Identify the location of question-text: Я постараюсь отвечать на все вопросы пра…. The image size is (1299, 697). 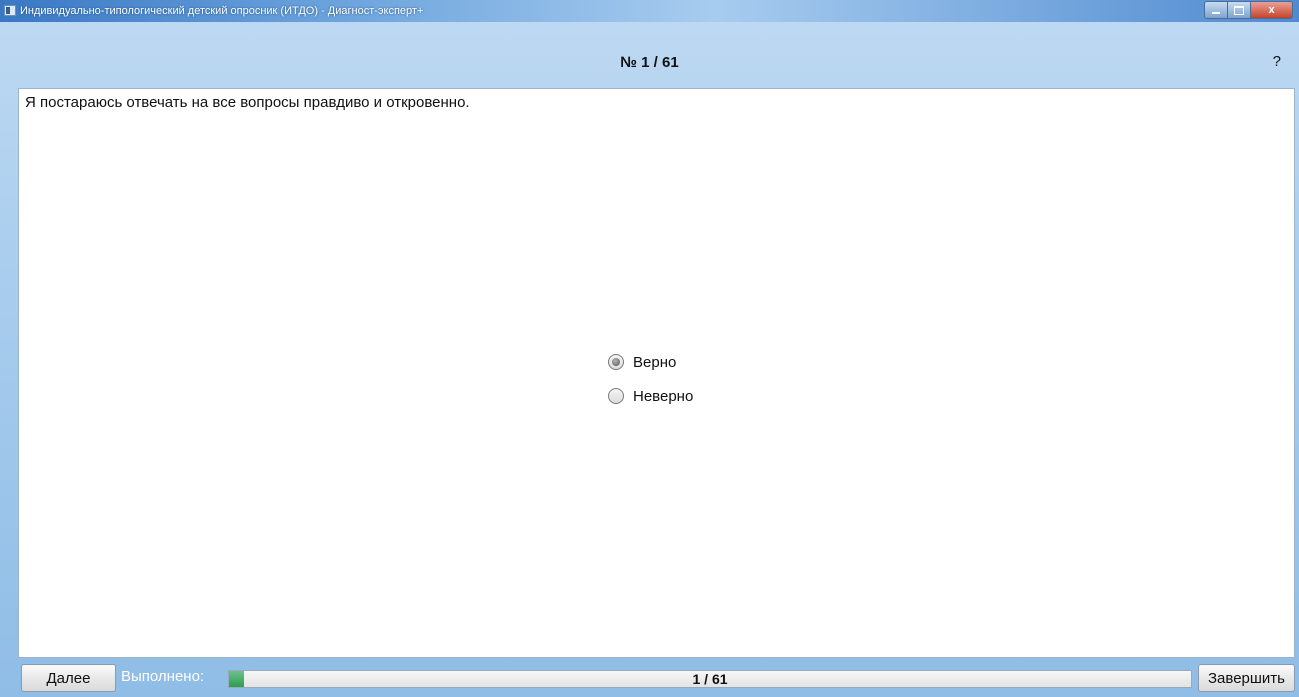
(247, 102).